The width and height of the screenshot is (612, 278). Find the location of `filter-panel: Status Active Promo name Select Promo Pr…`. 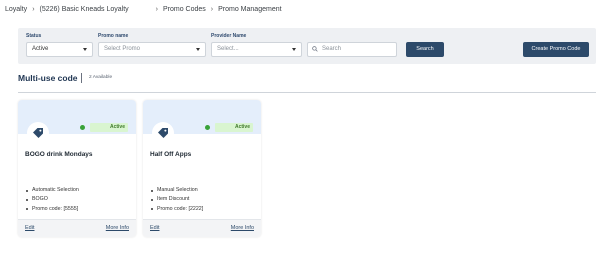

filter-panel: Status Active Promo name Select Promo Pr… is located at coordinates (307, 46).